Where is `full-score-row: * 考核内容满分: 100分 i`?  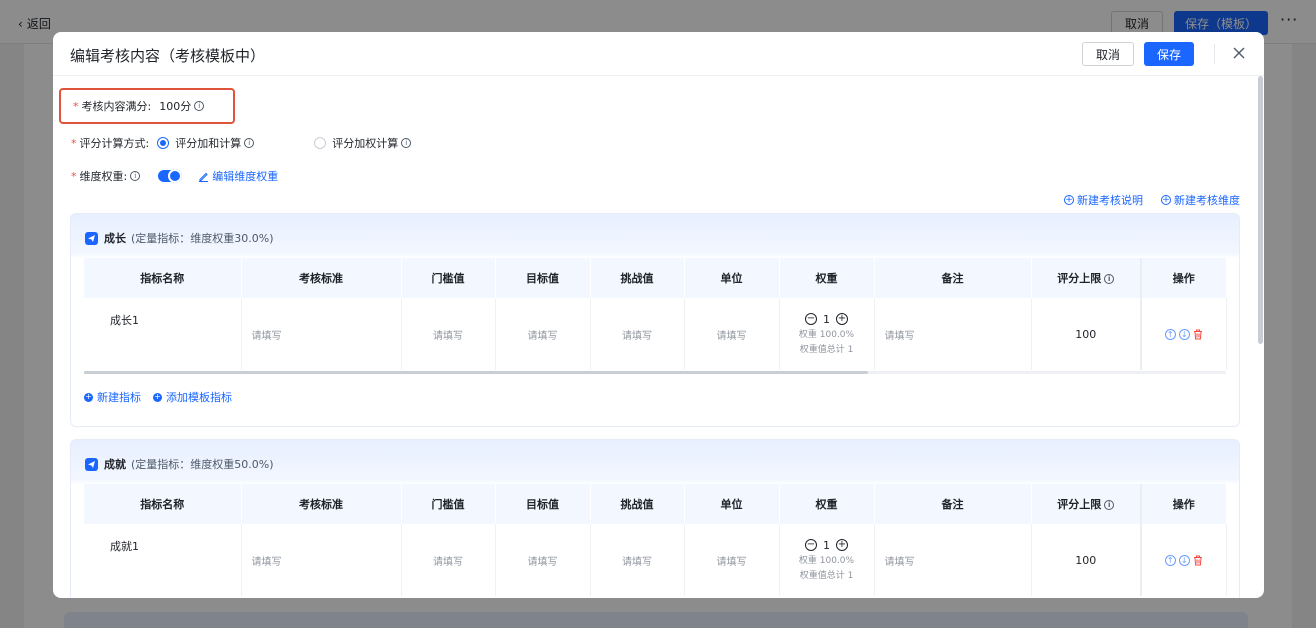
full-score-row: * 考核内容满分: 100分 i is located at coordinates (147, 106).